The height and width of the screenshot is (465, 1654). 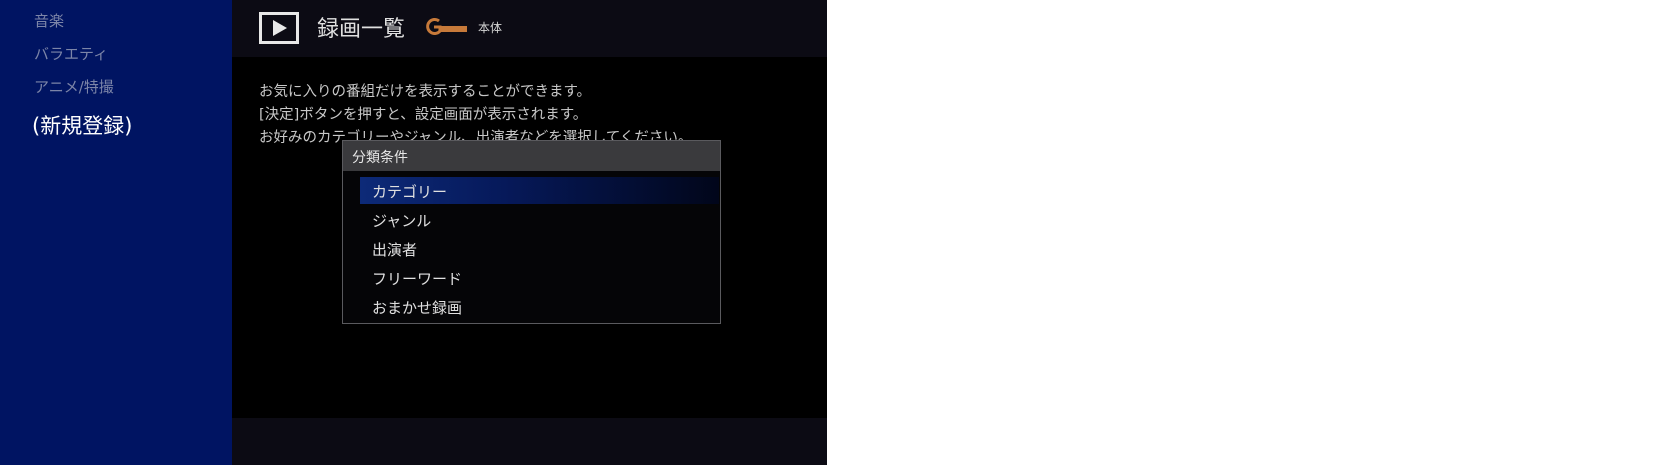 What do you see at coordinates (529, 28) in the screenshot?
I see `header: 録画一覧 本体` at bounding box center [529, 28].